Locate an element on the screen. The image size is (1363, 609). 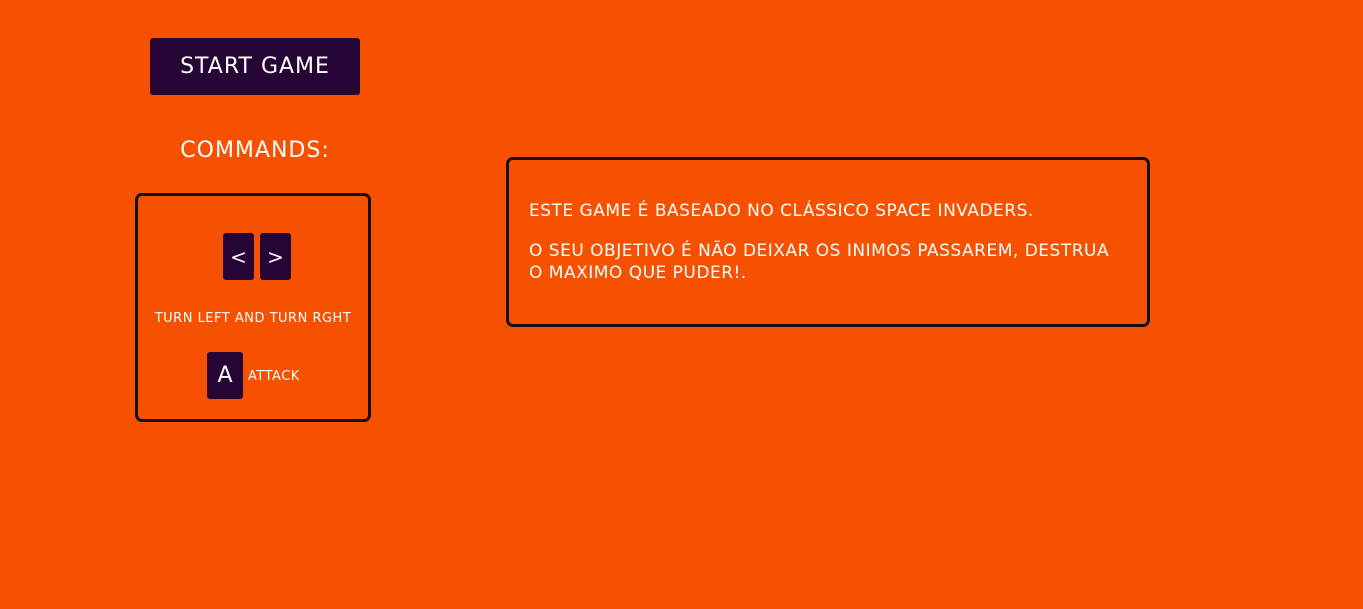
commands-panel: < > TURN LEFT AND TURN RGHT A ATTACK is located at coordinates (253, 307).